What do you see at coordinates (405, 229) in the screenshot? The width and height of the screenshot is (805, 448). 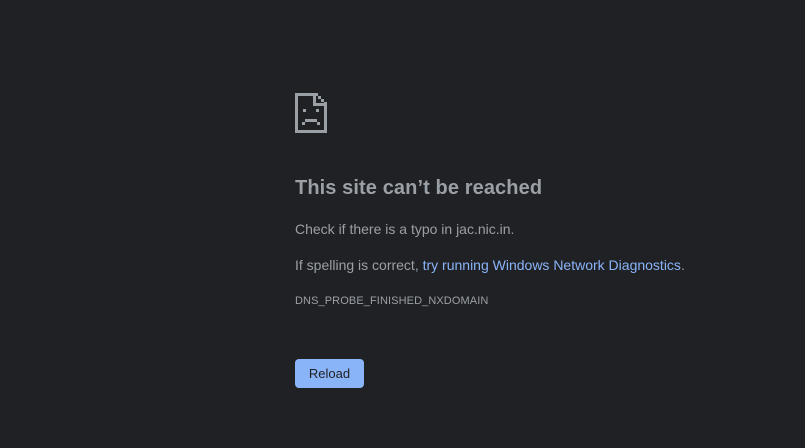 I see `typo-hint: Check if there is a typo in jac.nic.in.` at bounding box center [405, 229].